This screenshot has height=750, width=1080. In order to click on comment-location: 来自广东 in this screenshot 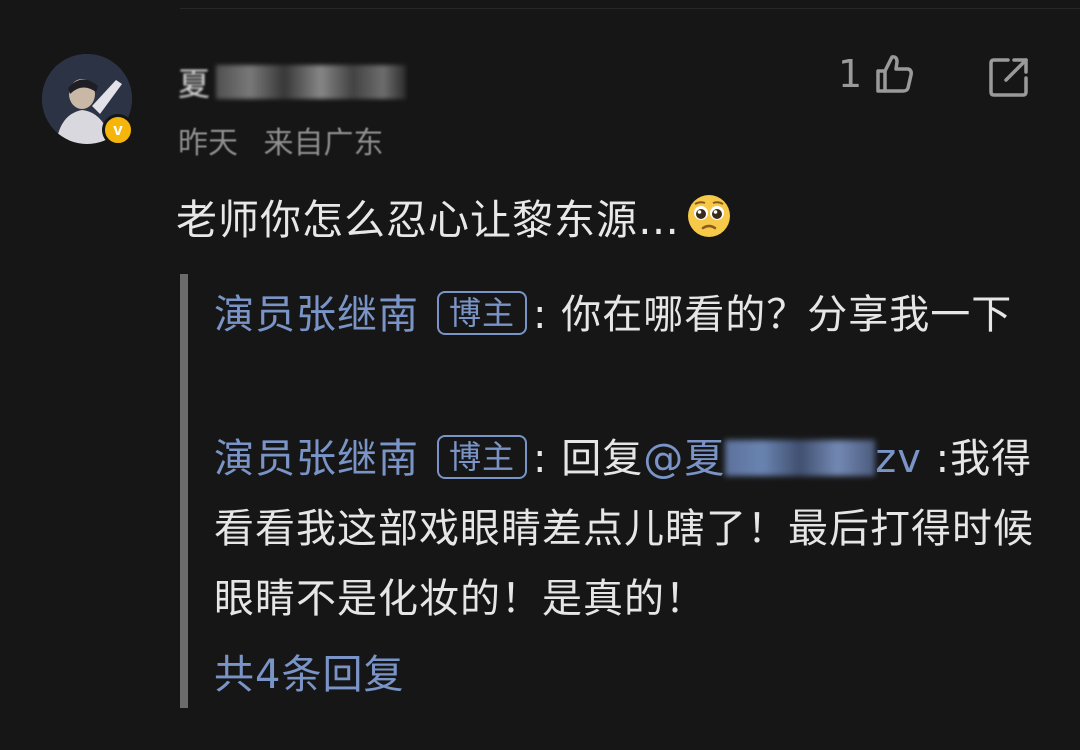, I will do `click(323, 143)`.